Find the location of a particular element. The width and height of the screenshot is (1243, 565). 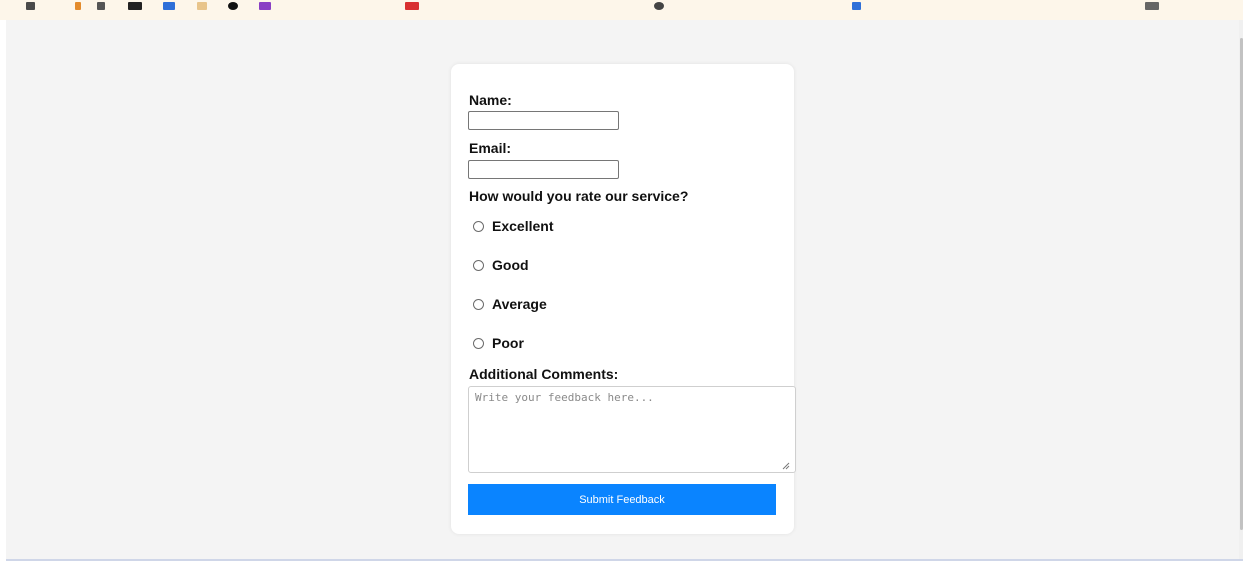

rating-option-good: Good is located at coordinates (501, 265).